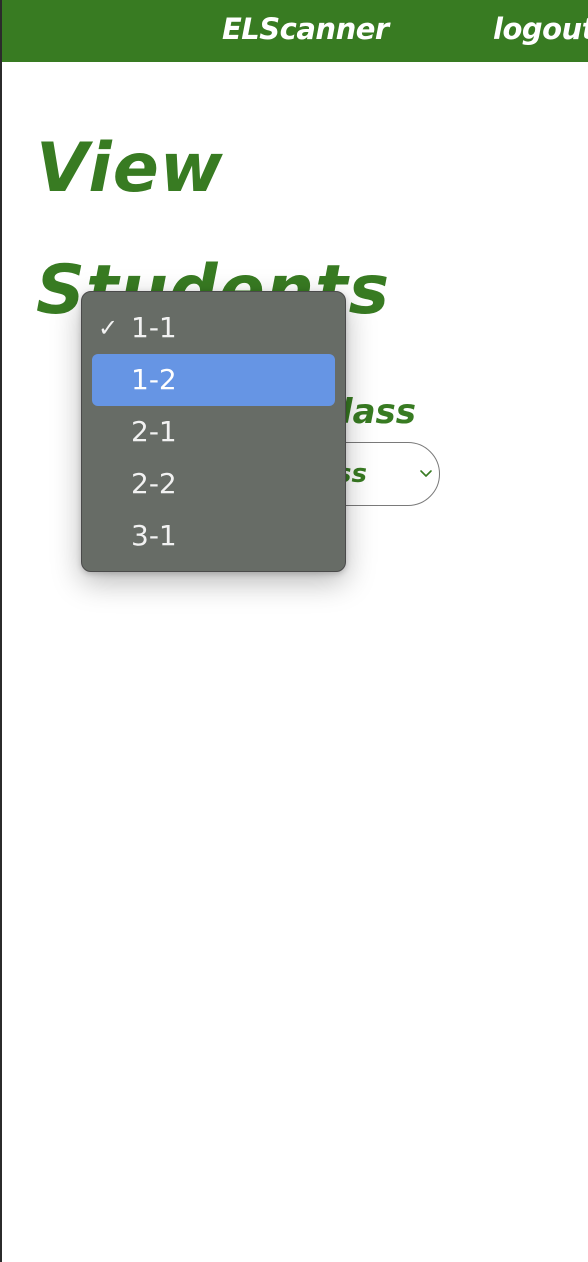 This screenshot has height=1262, width=588. Describe the element at coordinates (213, 328) in the screenshot. I see `dropdown-option-1-1: ✓ 1-1` at that location.